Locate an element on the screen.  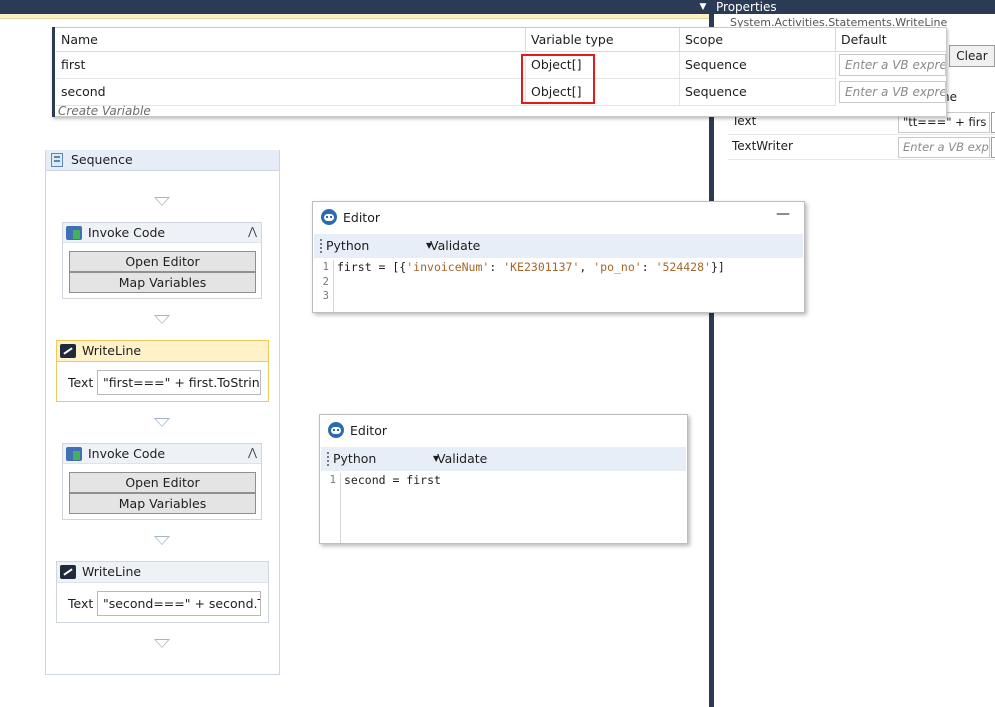
code-area: second = first is located at coordinates (392, 480).